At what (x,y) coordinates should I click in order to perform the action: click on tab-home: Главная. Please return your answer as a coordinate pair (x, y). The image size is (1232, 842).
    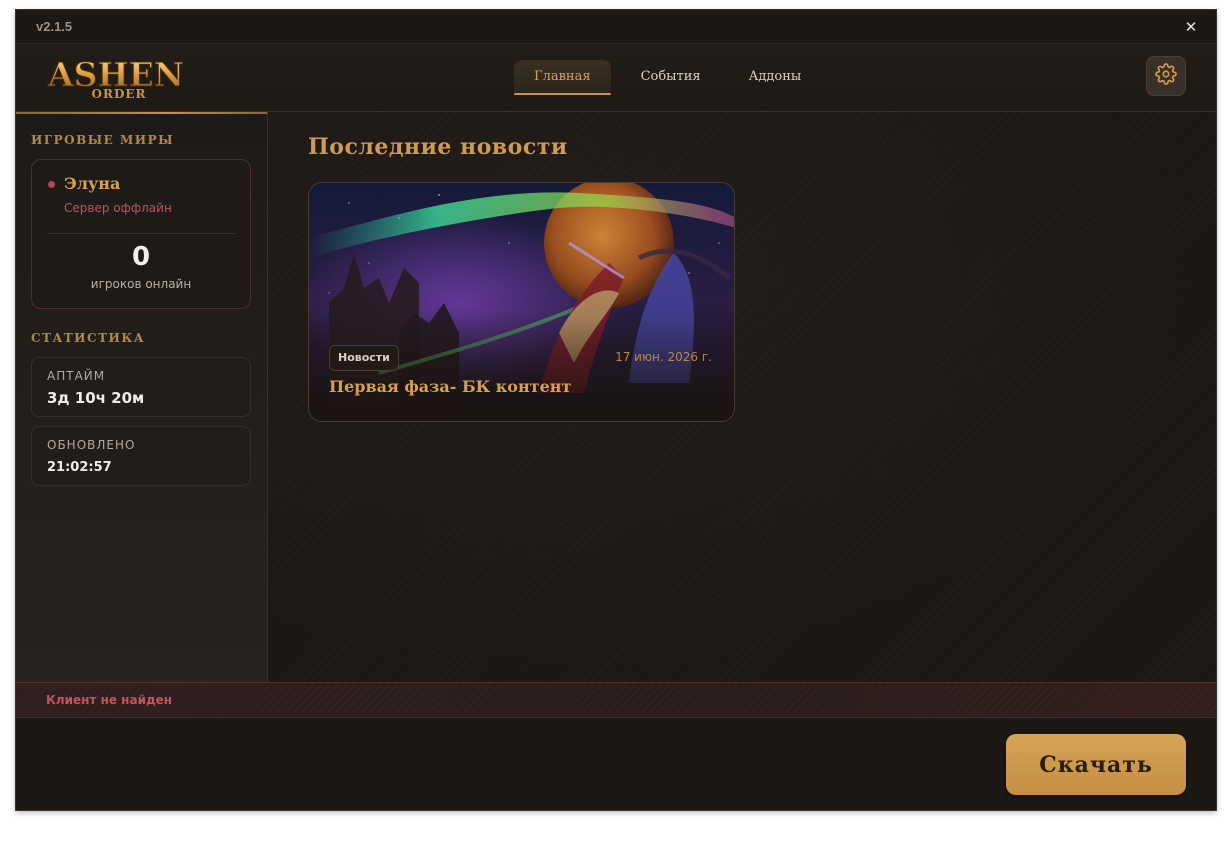
    Looking at the image, I should click on (562, 77).